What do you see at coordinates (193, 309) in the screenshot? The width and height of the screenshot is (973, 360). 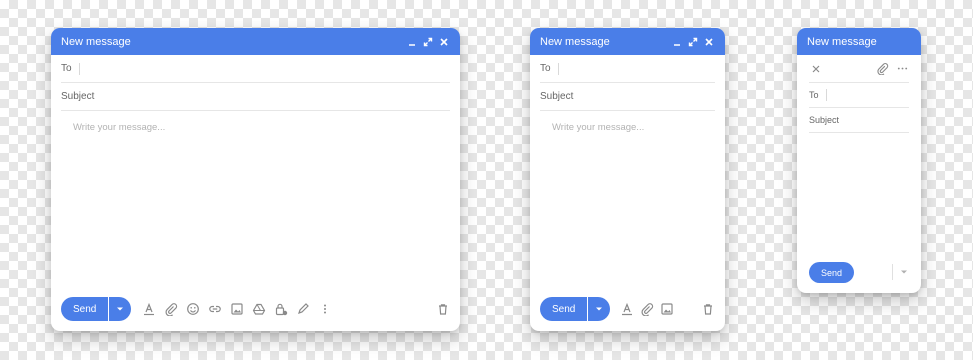 I see `emoji-icon` at bounding box center [193, 309].